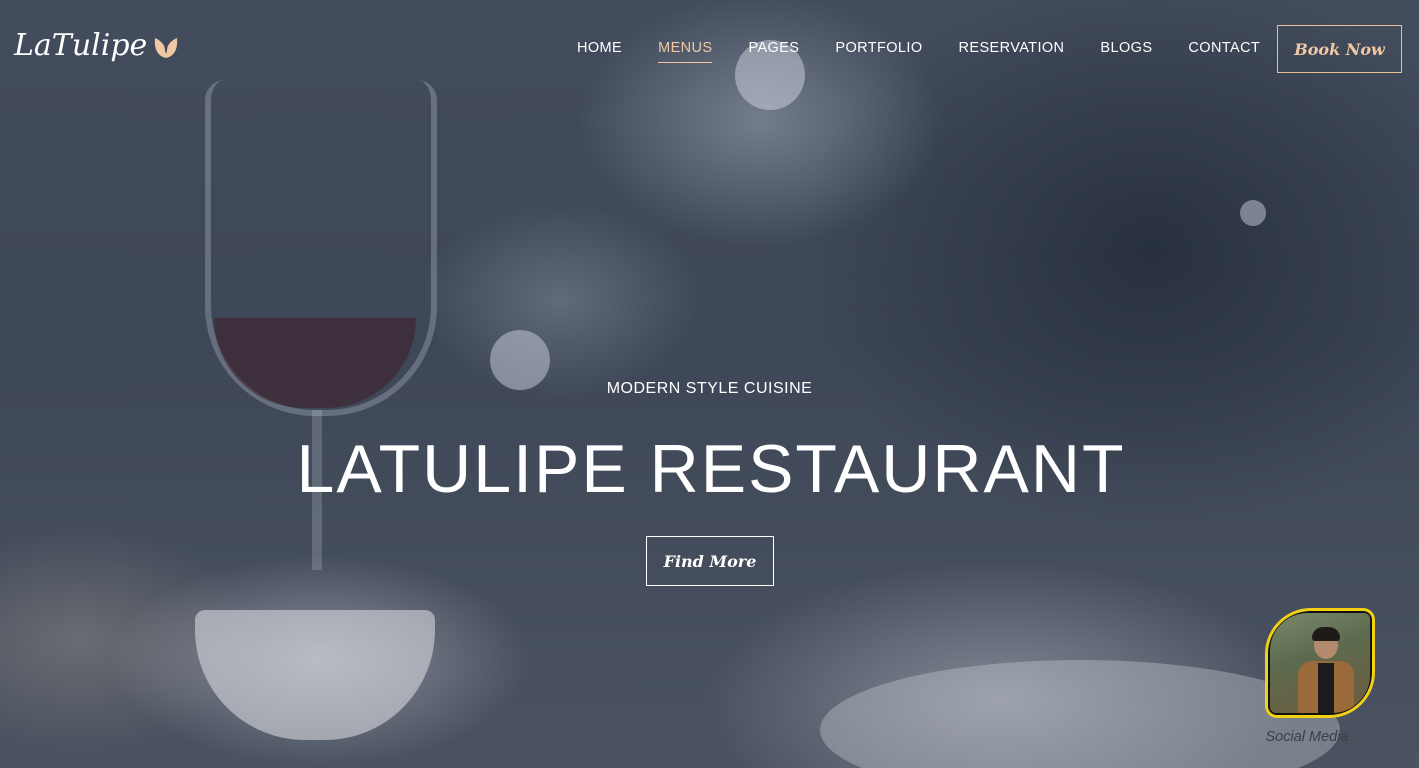 This screenshot has width=1419, height=768. What do you see at coordinates (685, 51) in the screenshot?
I see `nav-item-menus: MENUS` at bounding box center [685, 51].